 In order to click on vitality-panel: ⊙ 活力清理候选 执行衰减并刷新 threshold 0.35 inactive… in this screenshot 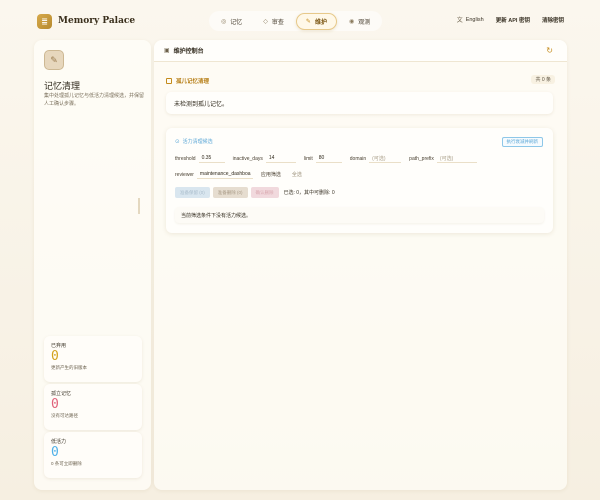, I will do `click(359, 180)`.